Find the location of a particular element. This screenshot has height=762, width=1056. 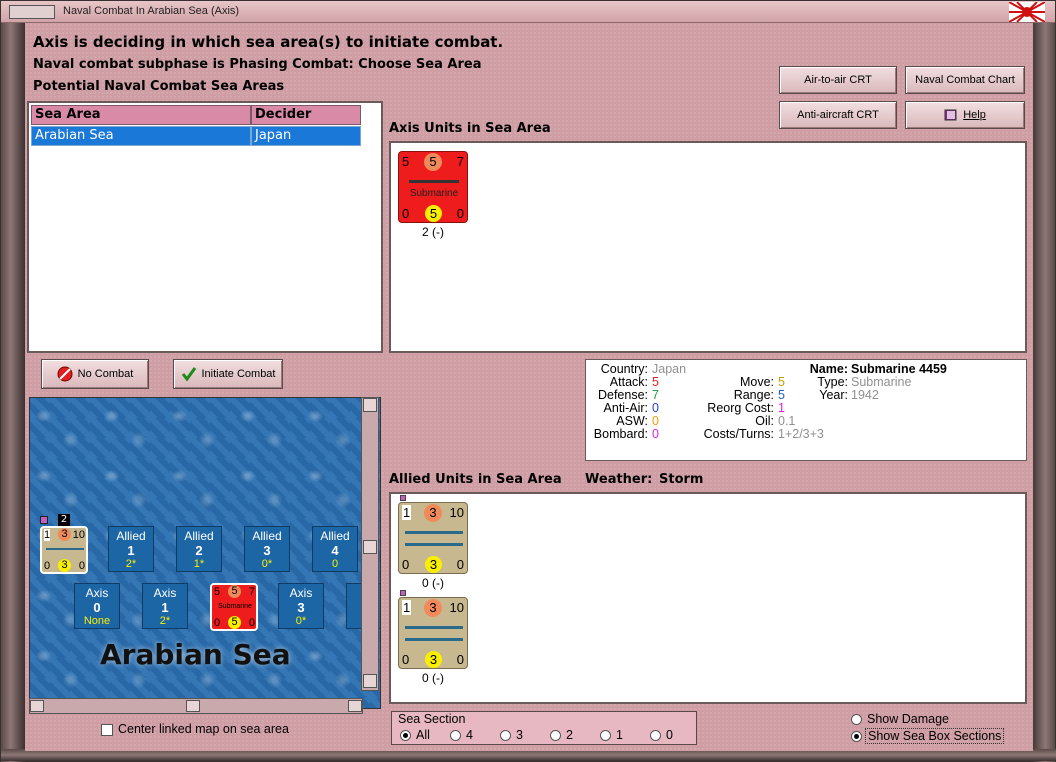

window-title: Naval Combat In Arabian Sea (Axis) is located at coordinates (151, 11).